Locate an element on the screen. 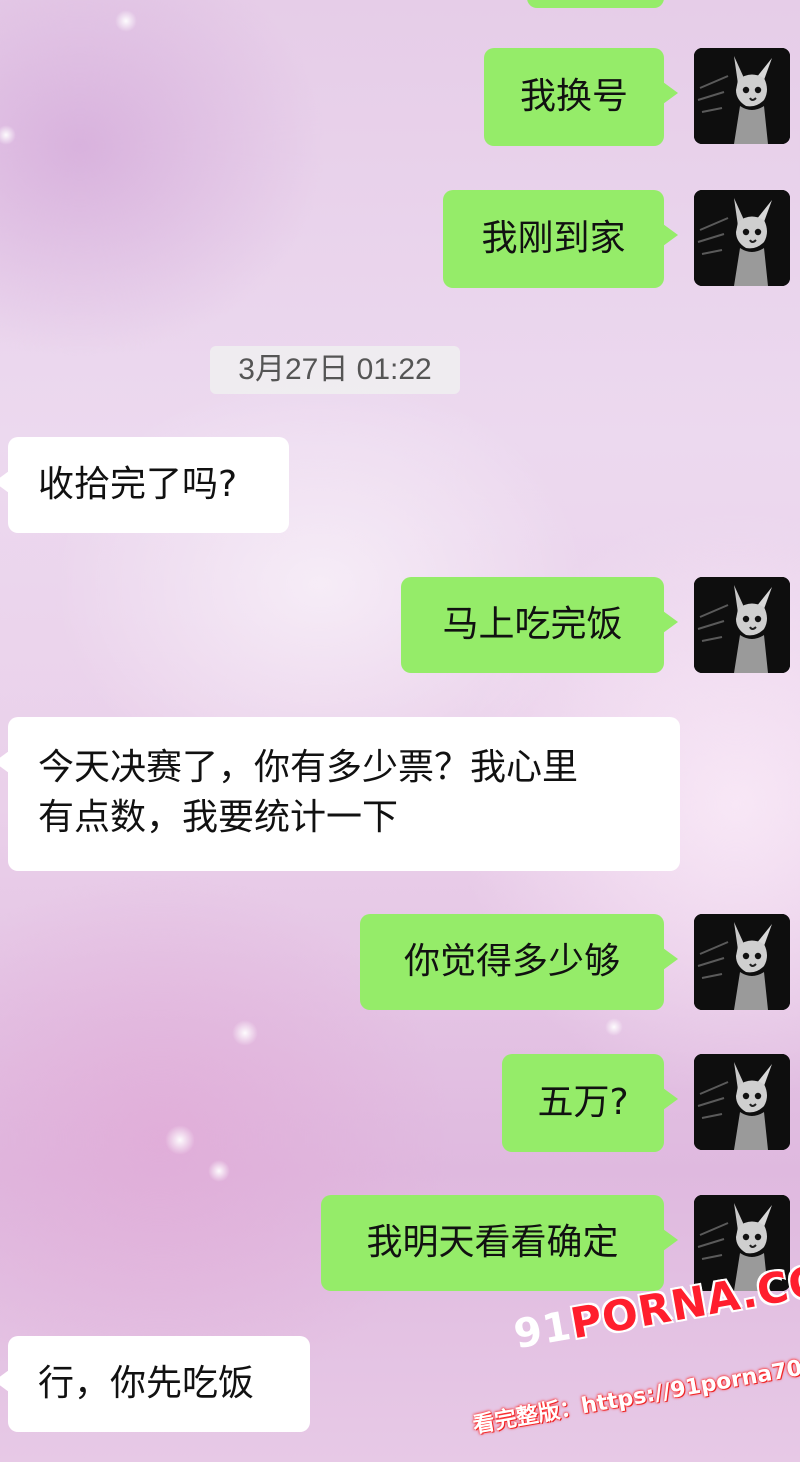  message-text: 我换号 is located at coordinates (573, 96).